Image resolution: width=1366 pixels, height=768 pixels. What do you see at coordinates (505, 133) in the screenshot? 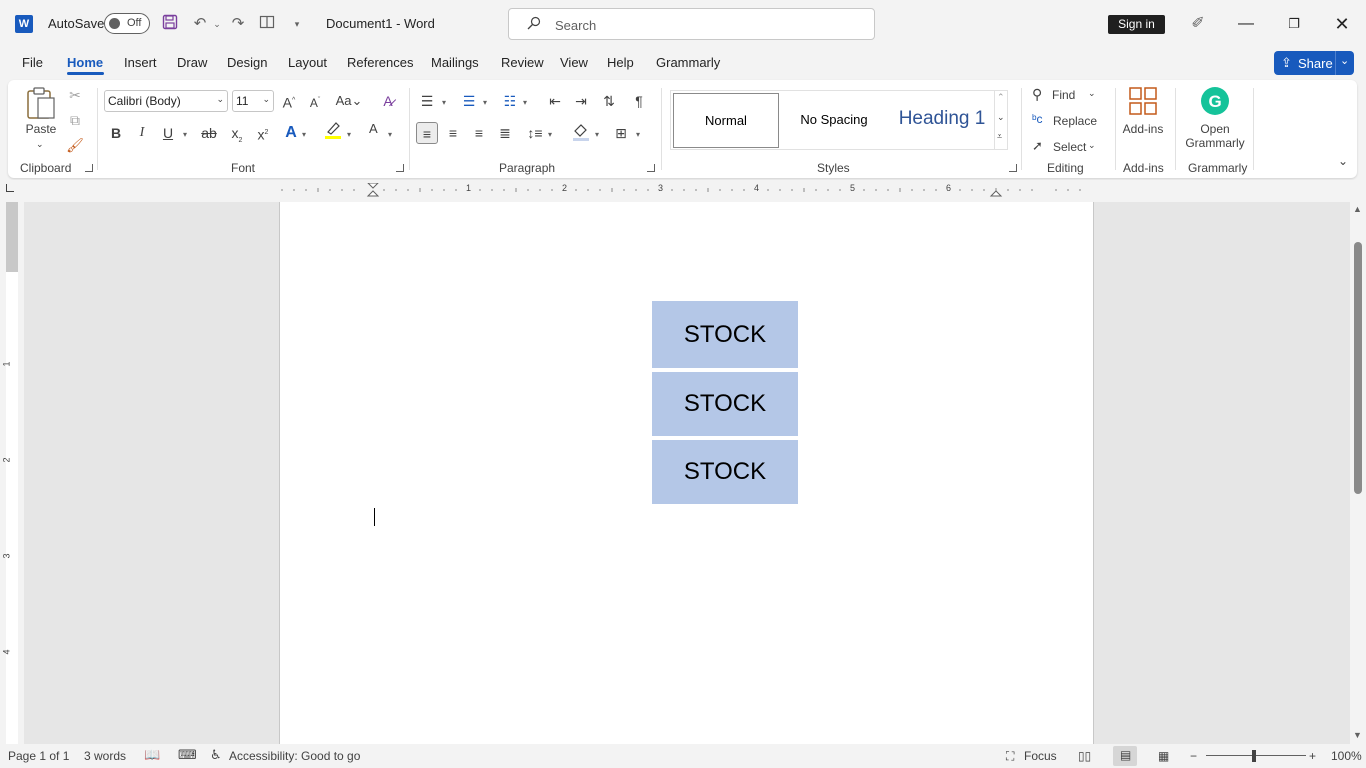
I see `justify-icon: ≣` at bounding box center [505, 133].